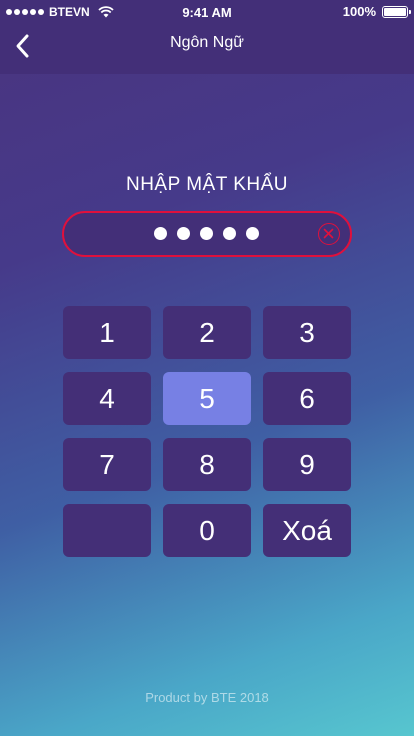  I want to click on pin-prompt: NHẬP MẬT KHẨU, so click(207, 184).